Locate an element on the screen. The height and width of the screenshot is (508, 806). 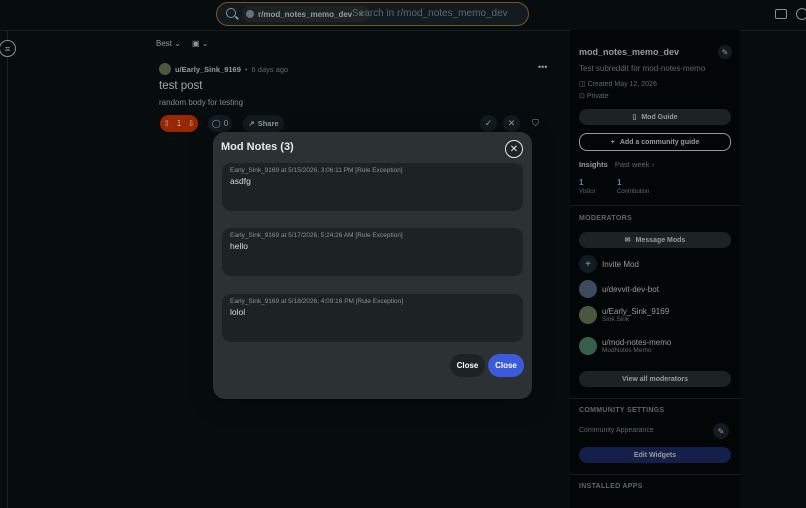
note-body: lolol is located at coordinates (238, 312).